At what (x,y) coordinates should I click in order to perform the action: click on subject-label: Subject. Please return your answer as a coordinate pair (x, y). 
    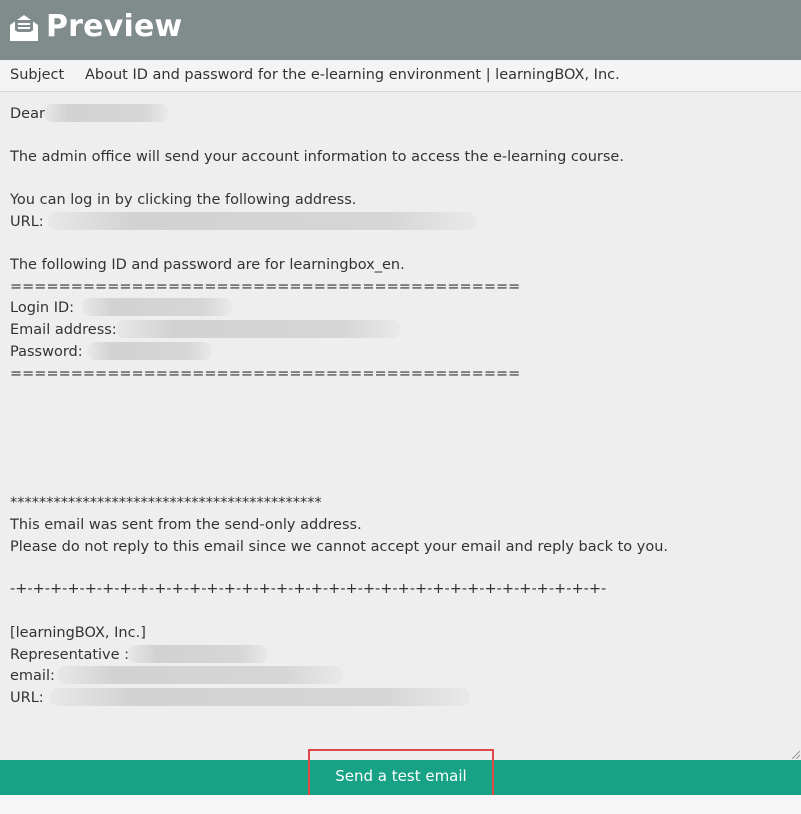
    Looking at the image, I should click on (37, 75).